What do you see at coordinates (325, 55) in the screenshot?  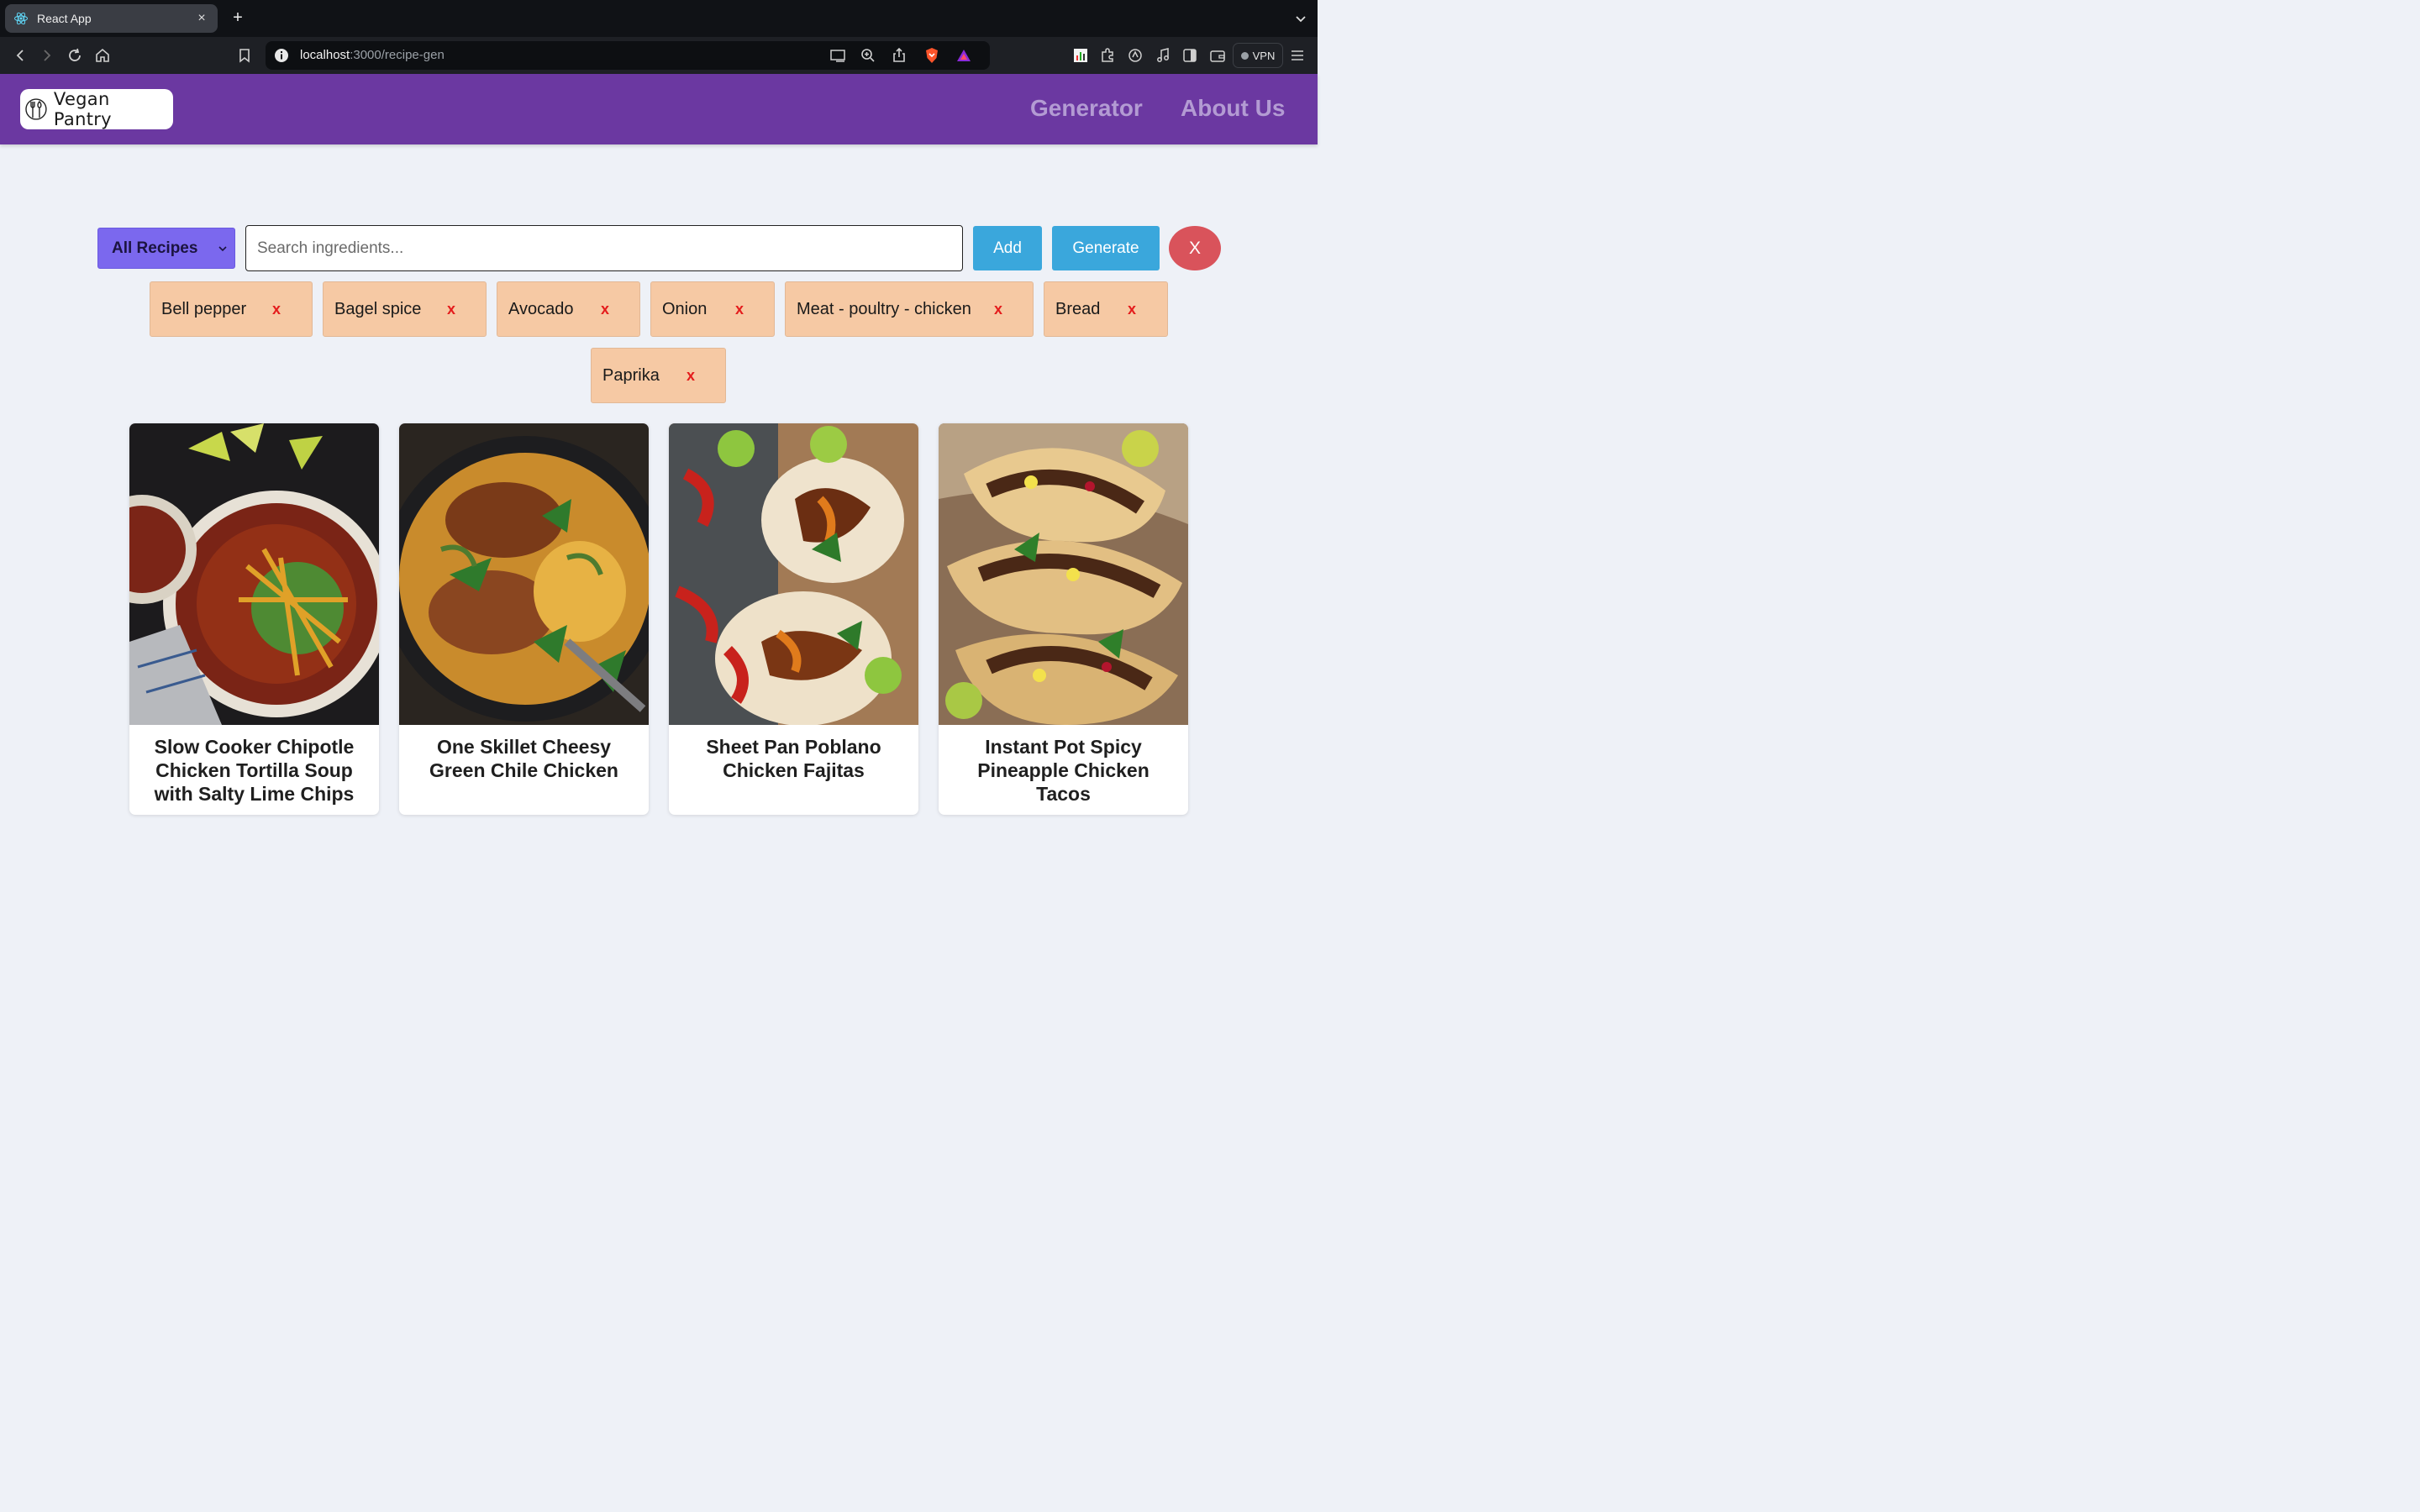 I see `url-host: localhost` at bounding box center [325, 55].